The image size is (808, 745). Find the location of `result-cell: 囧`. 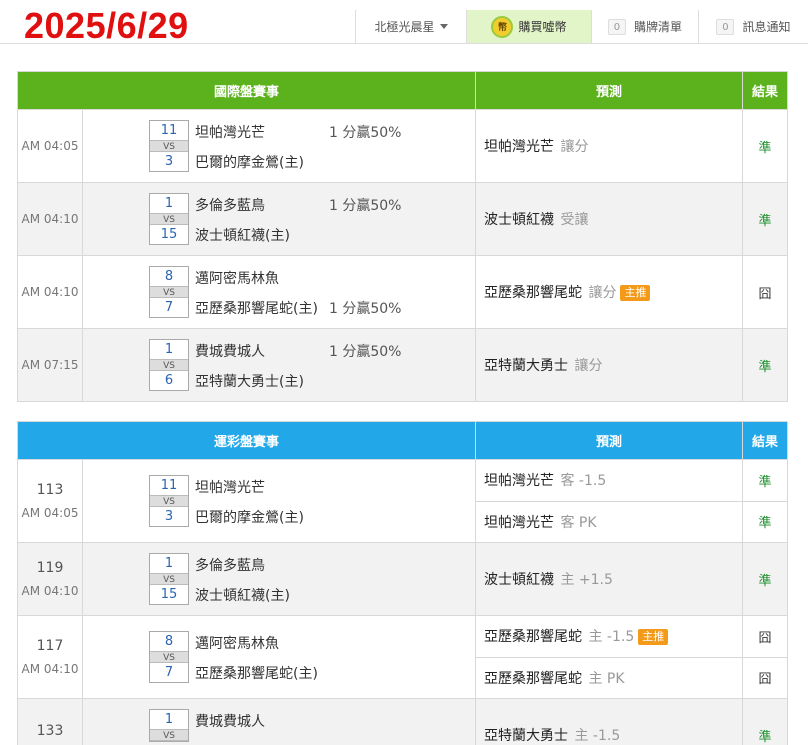

result-cell: 囧 is located at coordinates (765, 636).